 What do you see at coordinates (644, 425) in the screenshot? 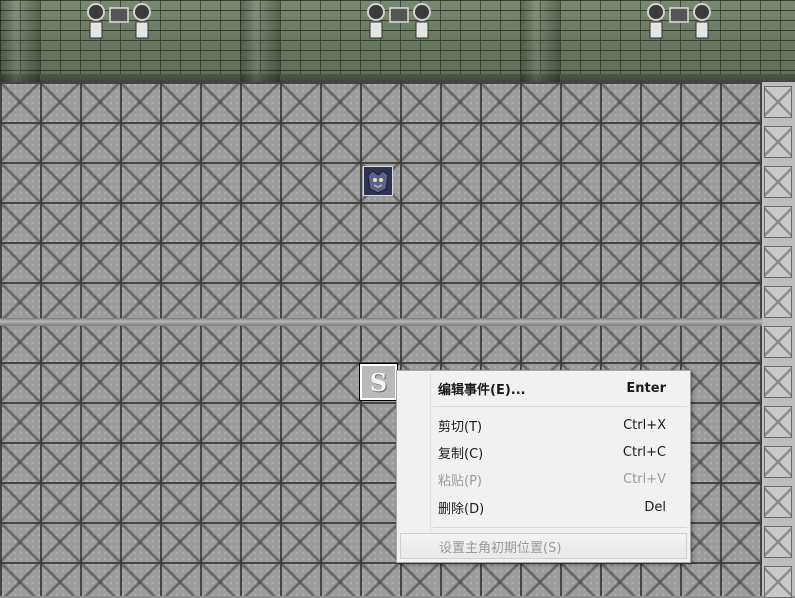
I see `menu-item-shortcut: Ctrl+X` at bounding box center [644, 425].